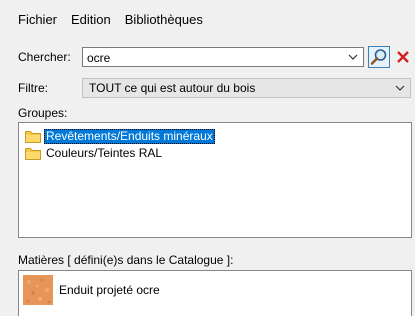 This screenshot has height=316, width=415. I want to click on groups-label: Groupes:, so click(43, 113).